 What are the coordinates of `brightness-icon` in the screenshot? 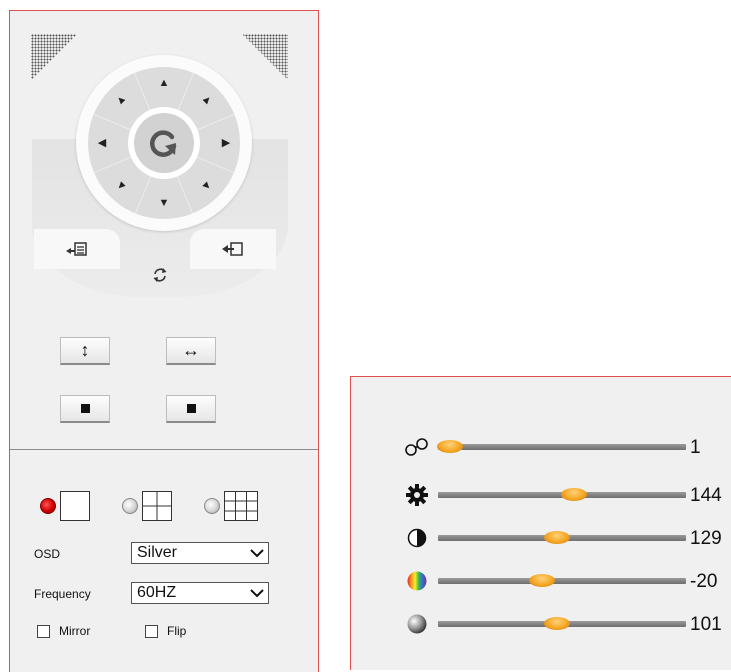 It's located at (417, 624).